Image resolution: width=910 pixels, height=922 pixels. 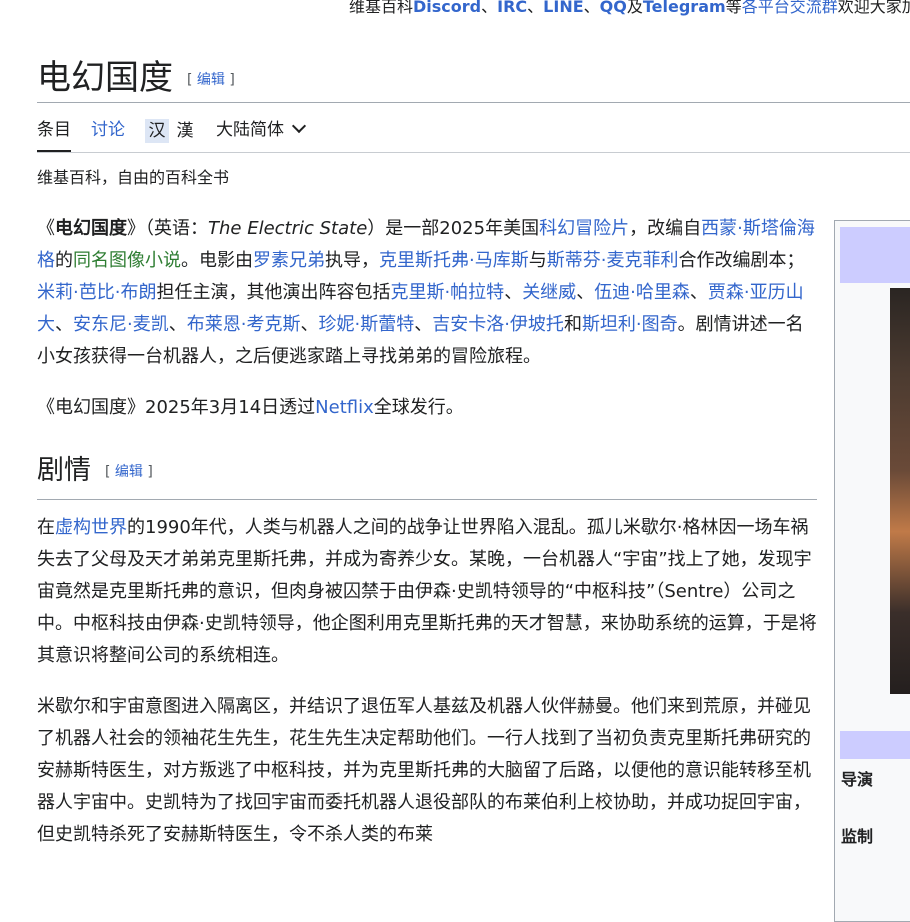 What do you see at coordinates (473, 134) in the screenshot?
I see `page-tabs: 条目 讨论 汉 漢 大陆简体` at bounding box center [473, 134].